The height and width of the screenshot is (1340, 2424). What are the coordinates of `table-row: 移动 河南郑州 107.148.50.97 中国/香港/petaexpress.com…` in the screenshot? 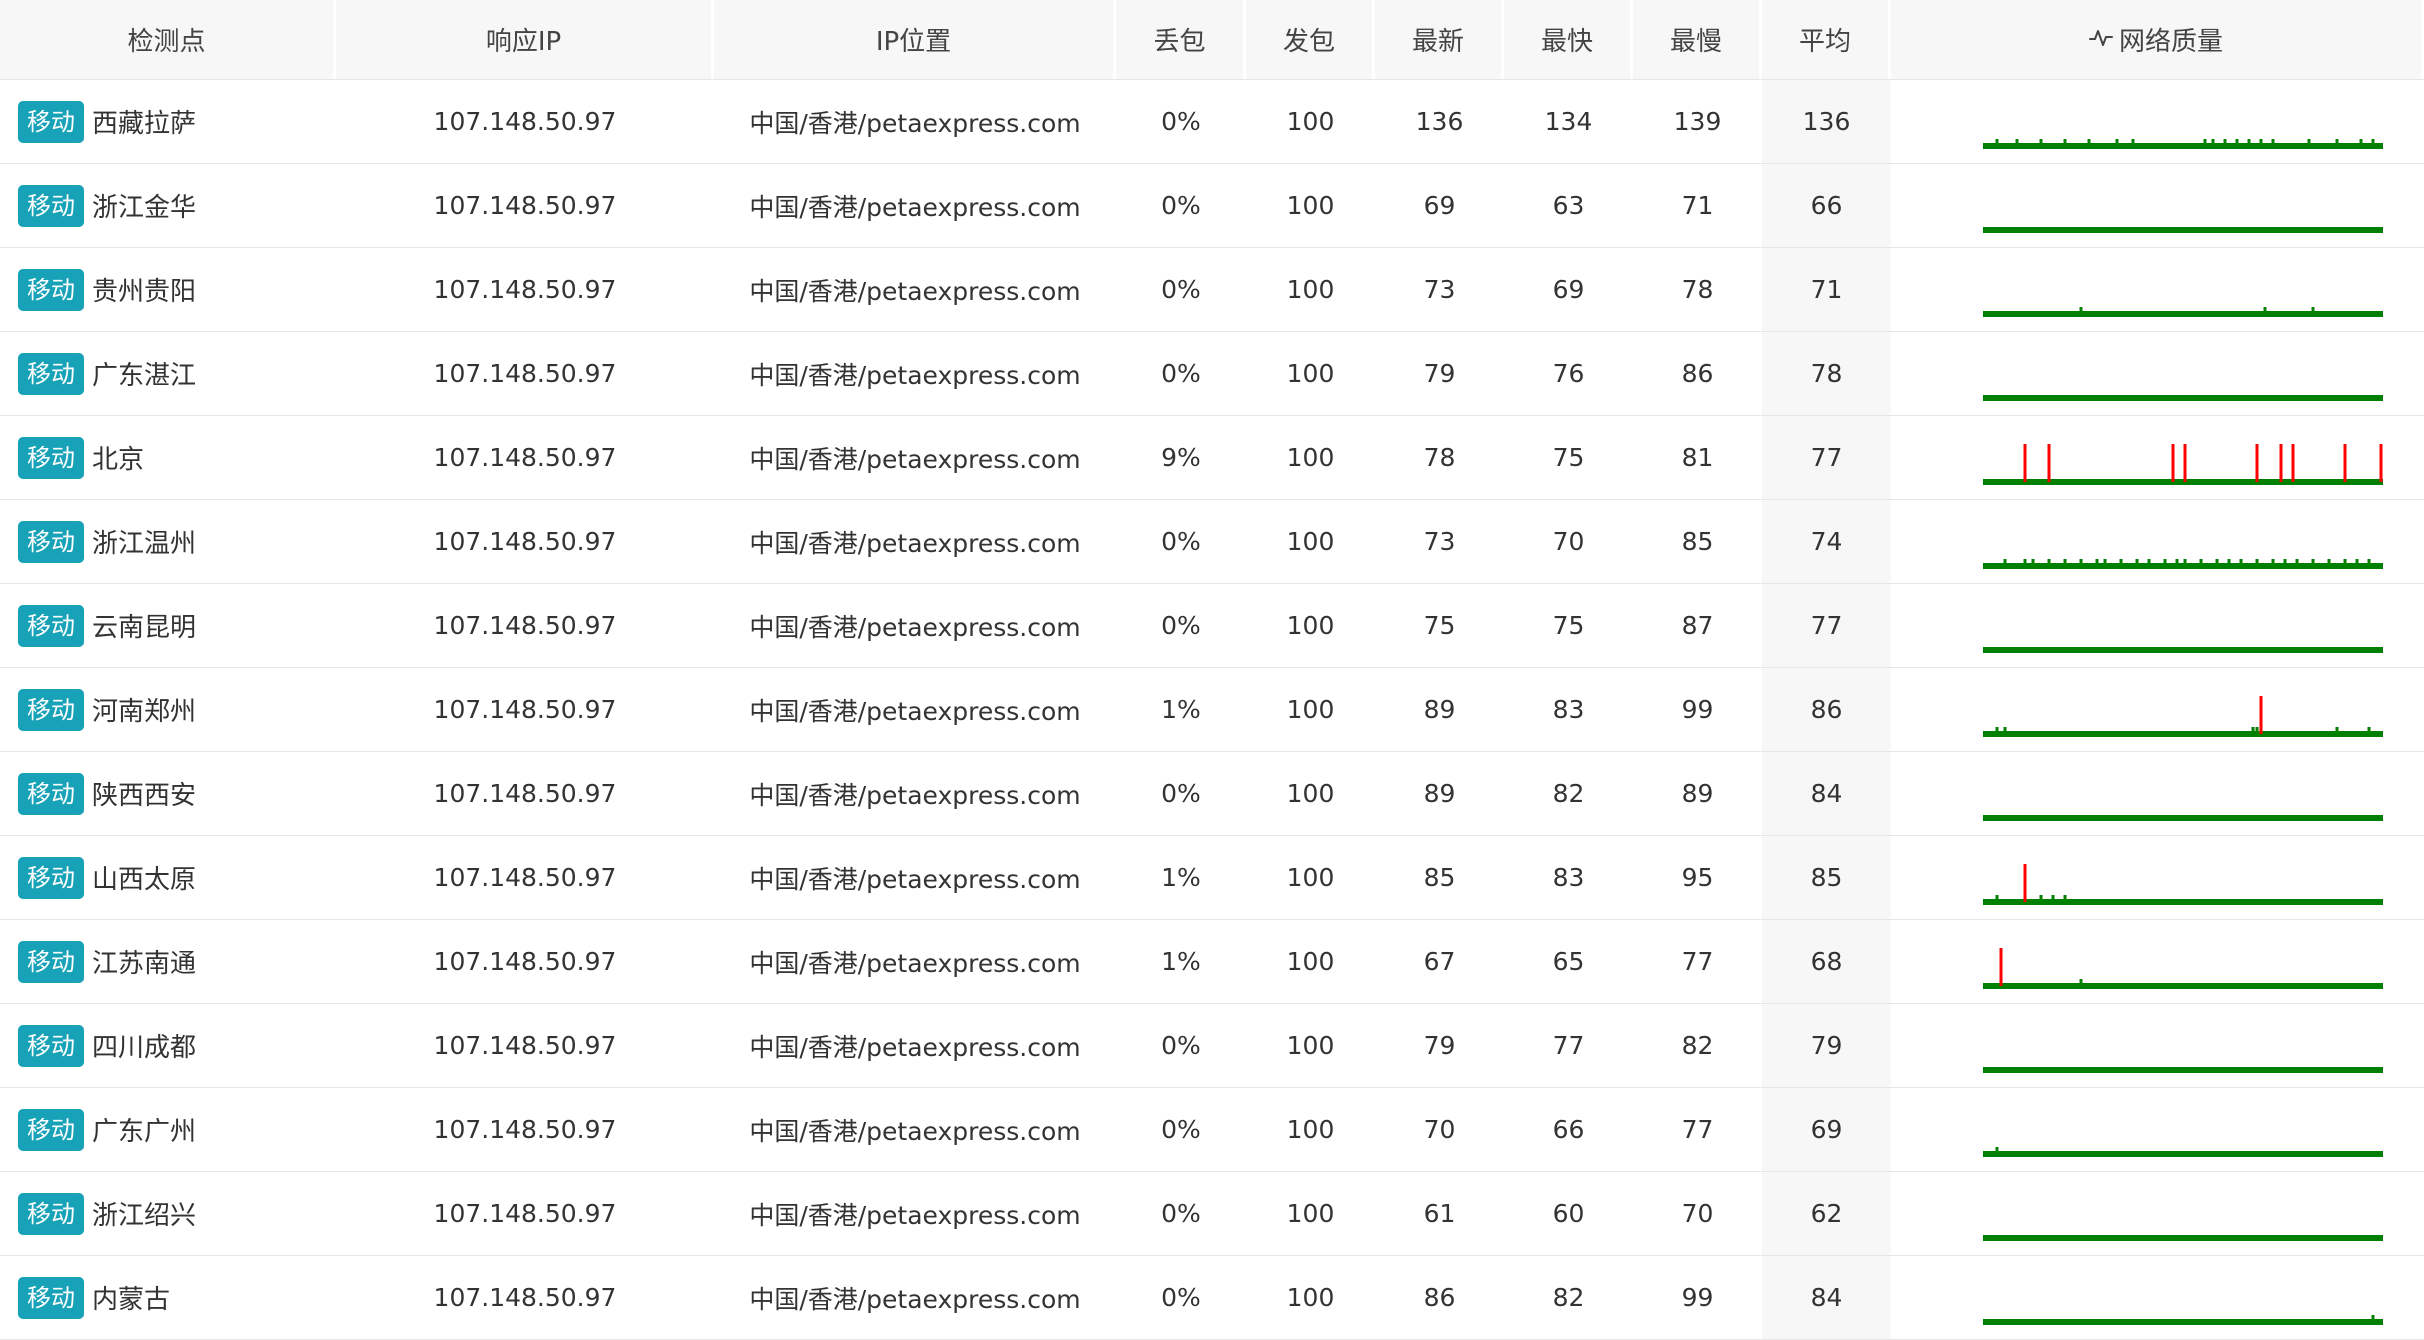 It's located at (1212, 710).